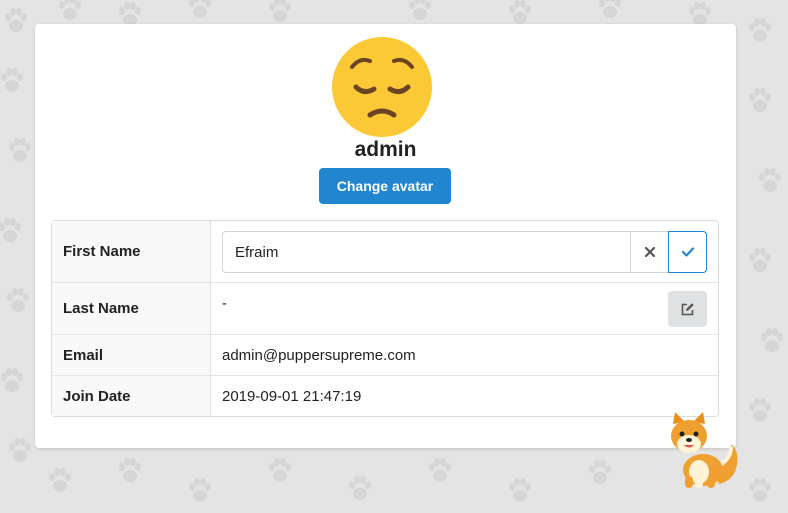 Image resolution: width=788 pixels, height=513 pixels. Describe the element at coordinates (385, 149) in the screenshot. I see `username: admin` at that location.